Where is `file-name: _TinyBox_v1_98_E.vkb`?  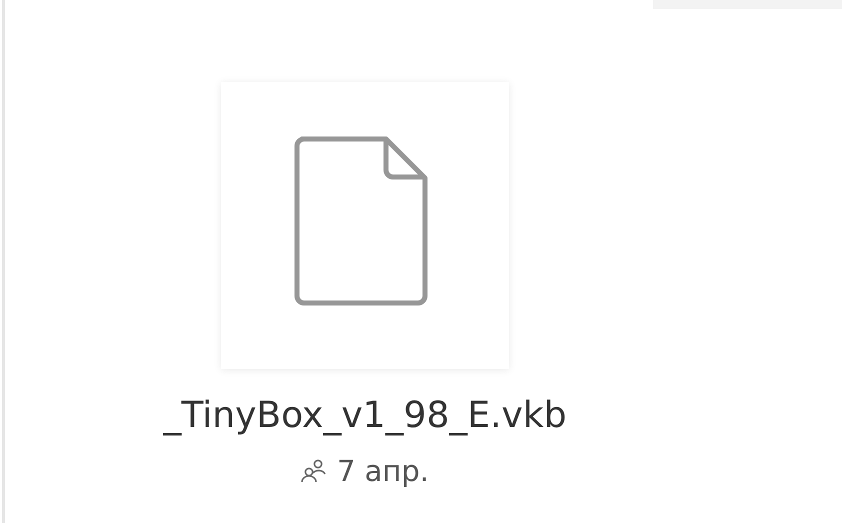 file-name: _TinyBox_v1_98_E.vkb is located at coordinates (365, 415).